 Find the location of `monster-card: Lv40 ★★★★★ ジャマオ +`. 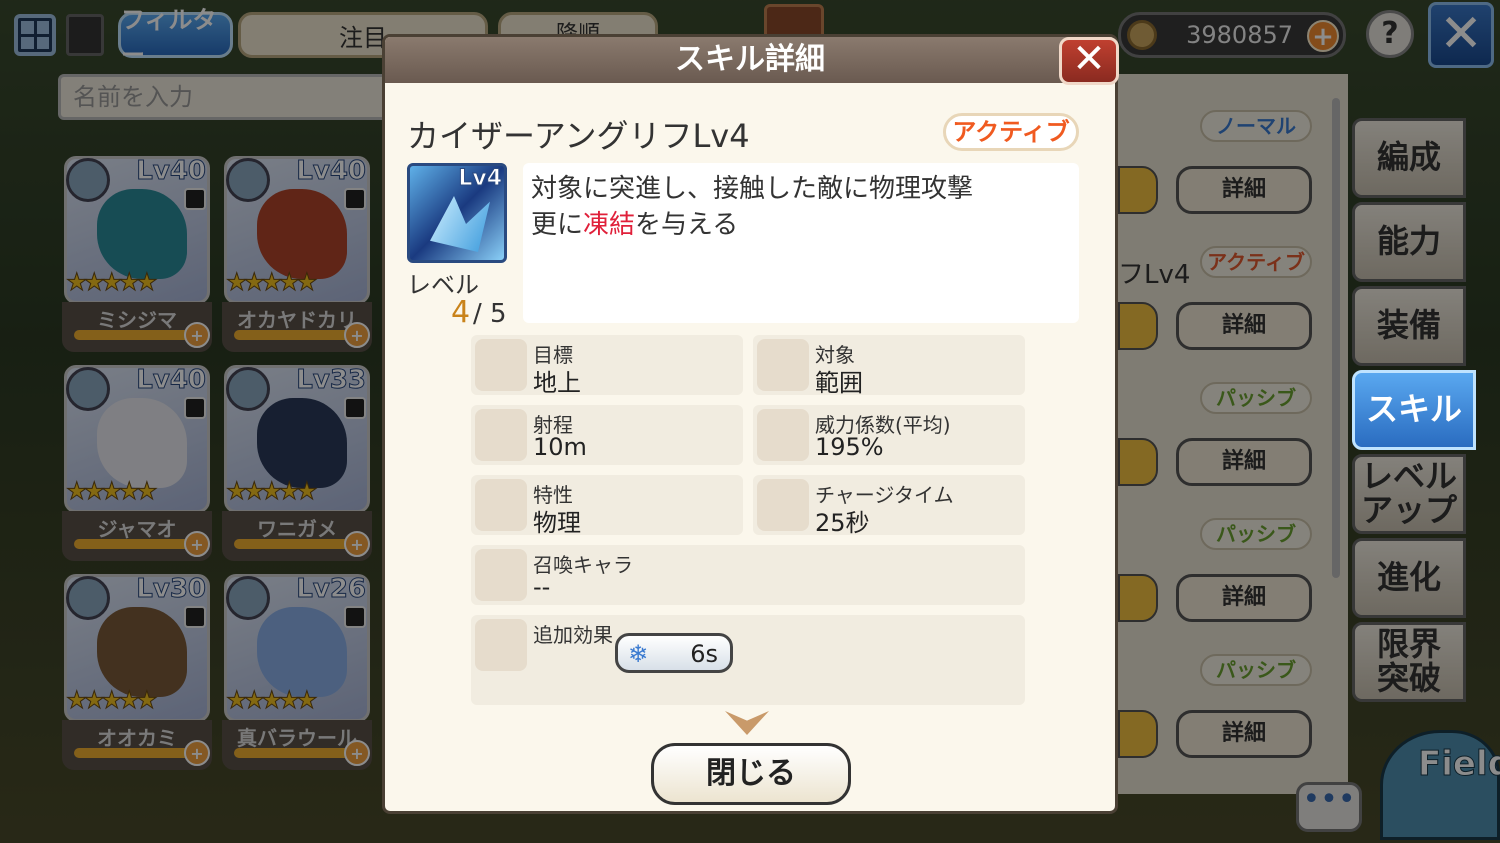

monster-card: Lv40 ★★★★★ ジャマオ + is located at coordinates (137, 463).